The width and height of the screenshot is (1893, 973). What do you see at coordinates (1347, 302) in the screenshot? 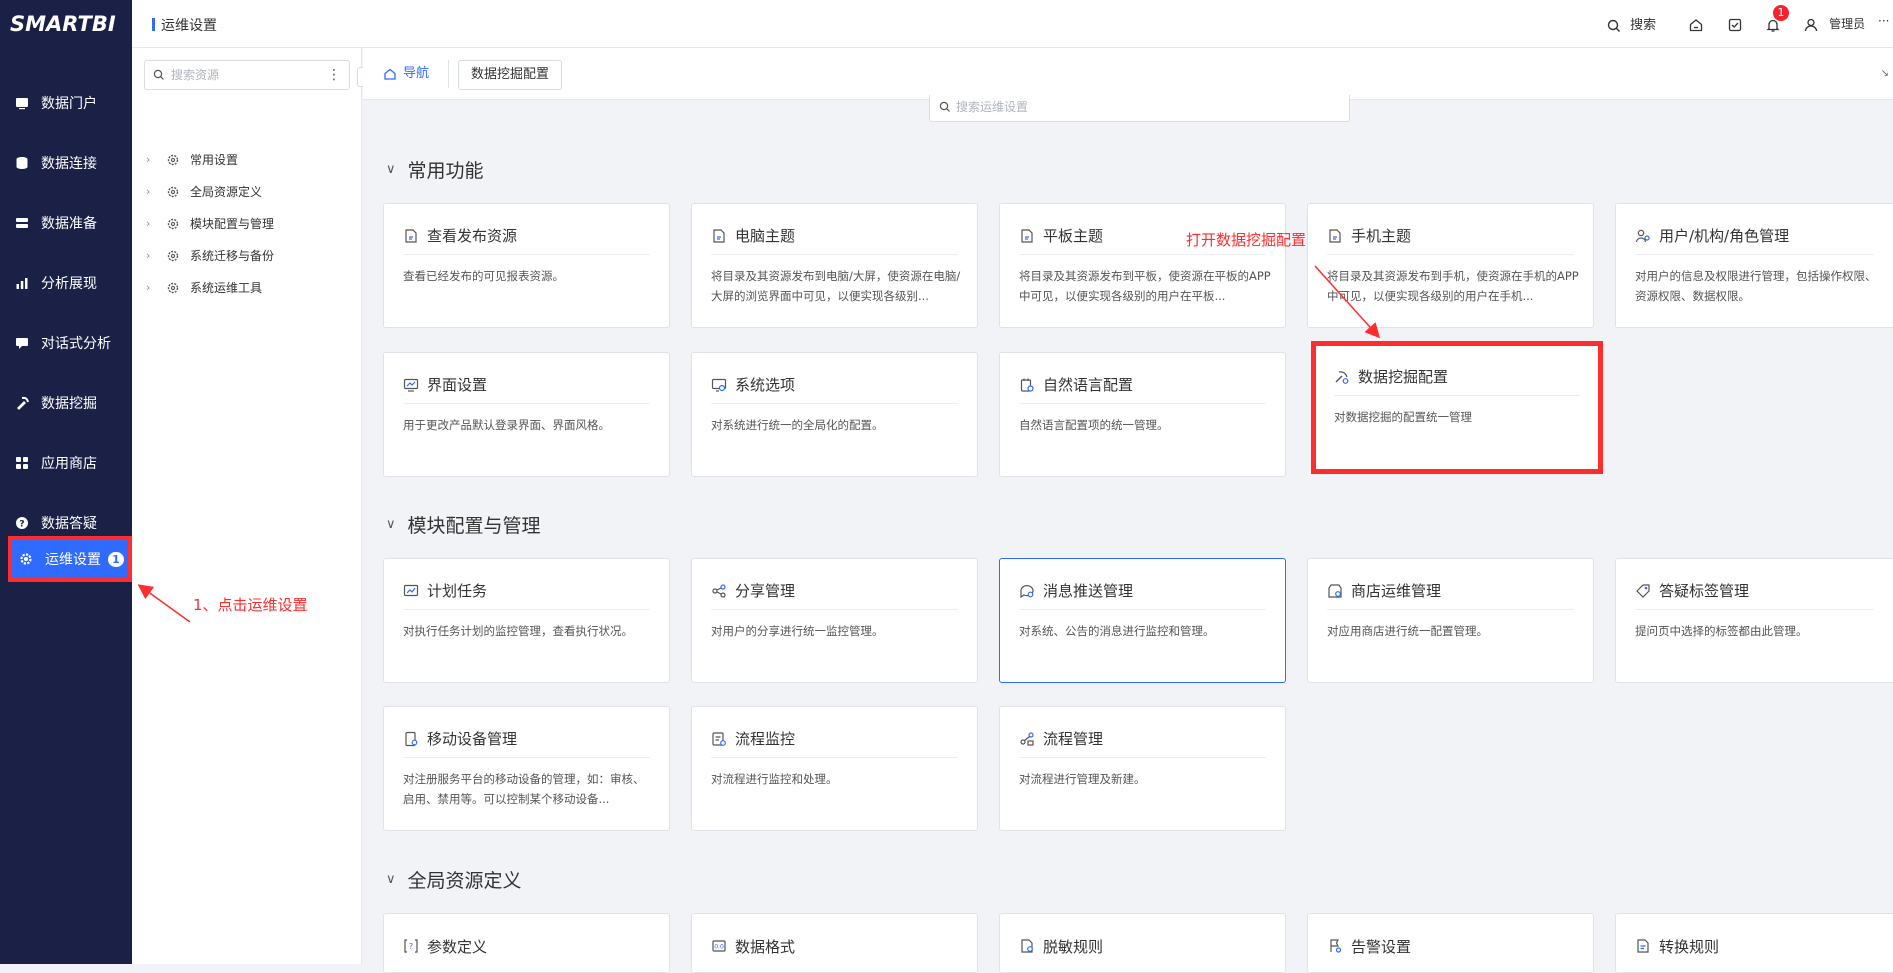
I see `annotation-arrow-step2` at bounding box center [1347, 302].